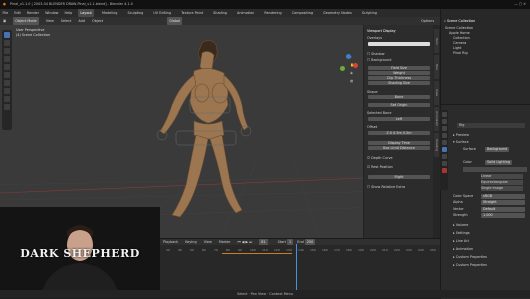 The height and width of the screenshot is (299, 530). Describe the element at coordinates (353, 65) in the screenshot. I see `pan-hand-icon: ✋` at that location.